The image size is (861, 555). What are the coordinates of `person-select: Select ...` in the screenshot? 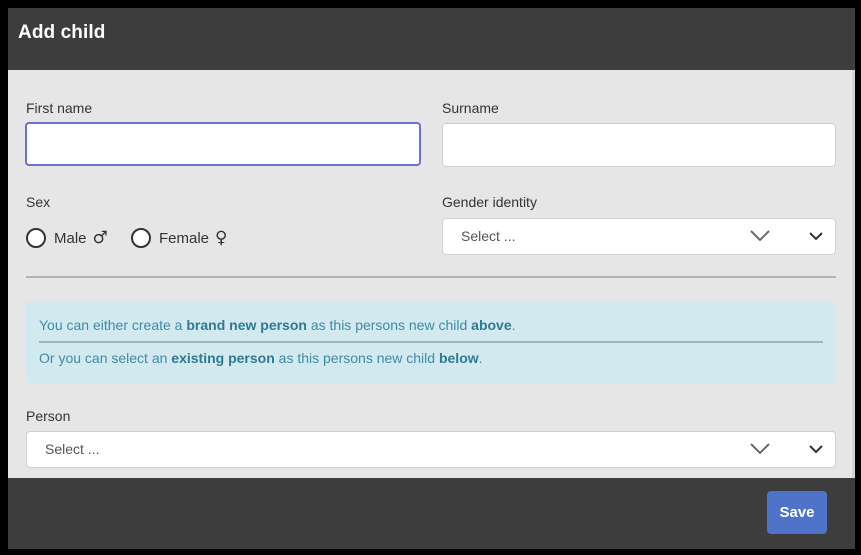 It's located at (431, 449).